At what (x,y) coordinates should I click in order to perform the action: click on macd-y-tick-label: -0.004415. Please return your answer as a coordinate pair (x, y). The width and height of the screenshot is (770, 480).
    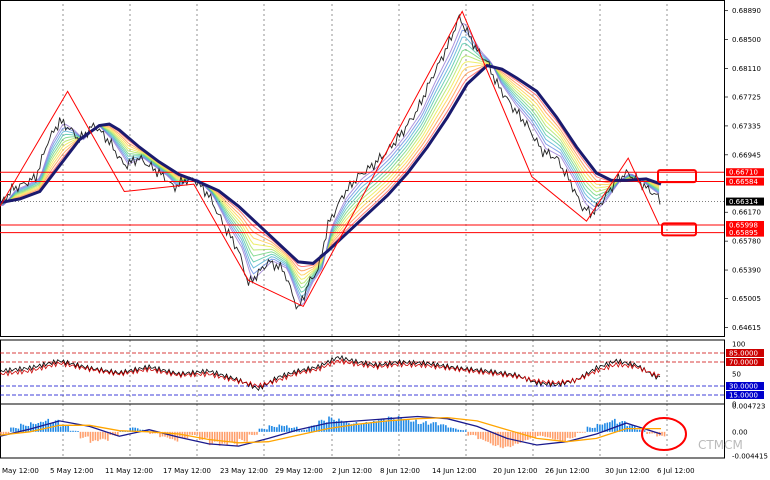
    Looking at the image, I should click on (750, 457).